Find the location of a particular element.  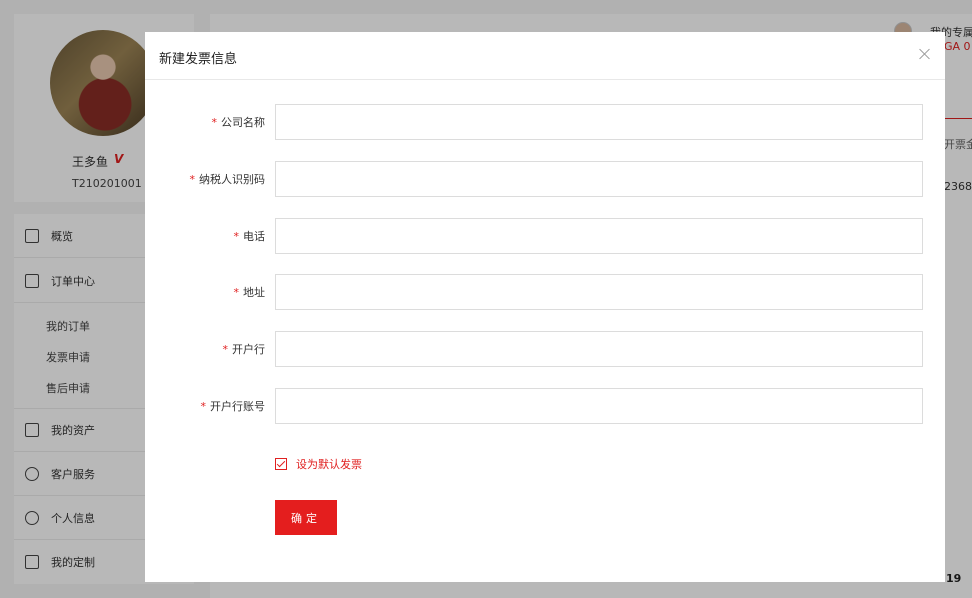

field-label: * 开户行 is located at coordinates (244, 349).